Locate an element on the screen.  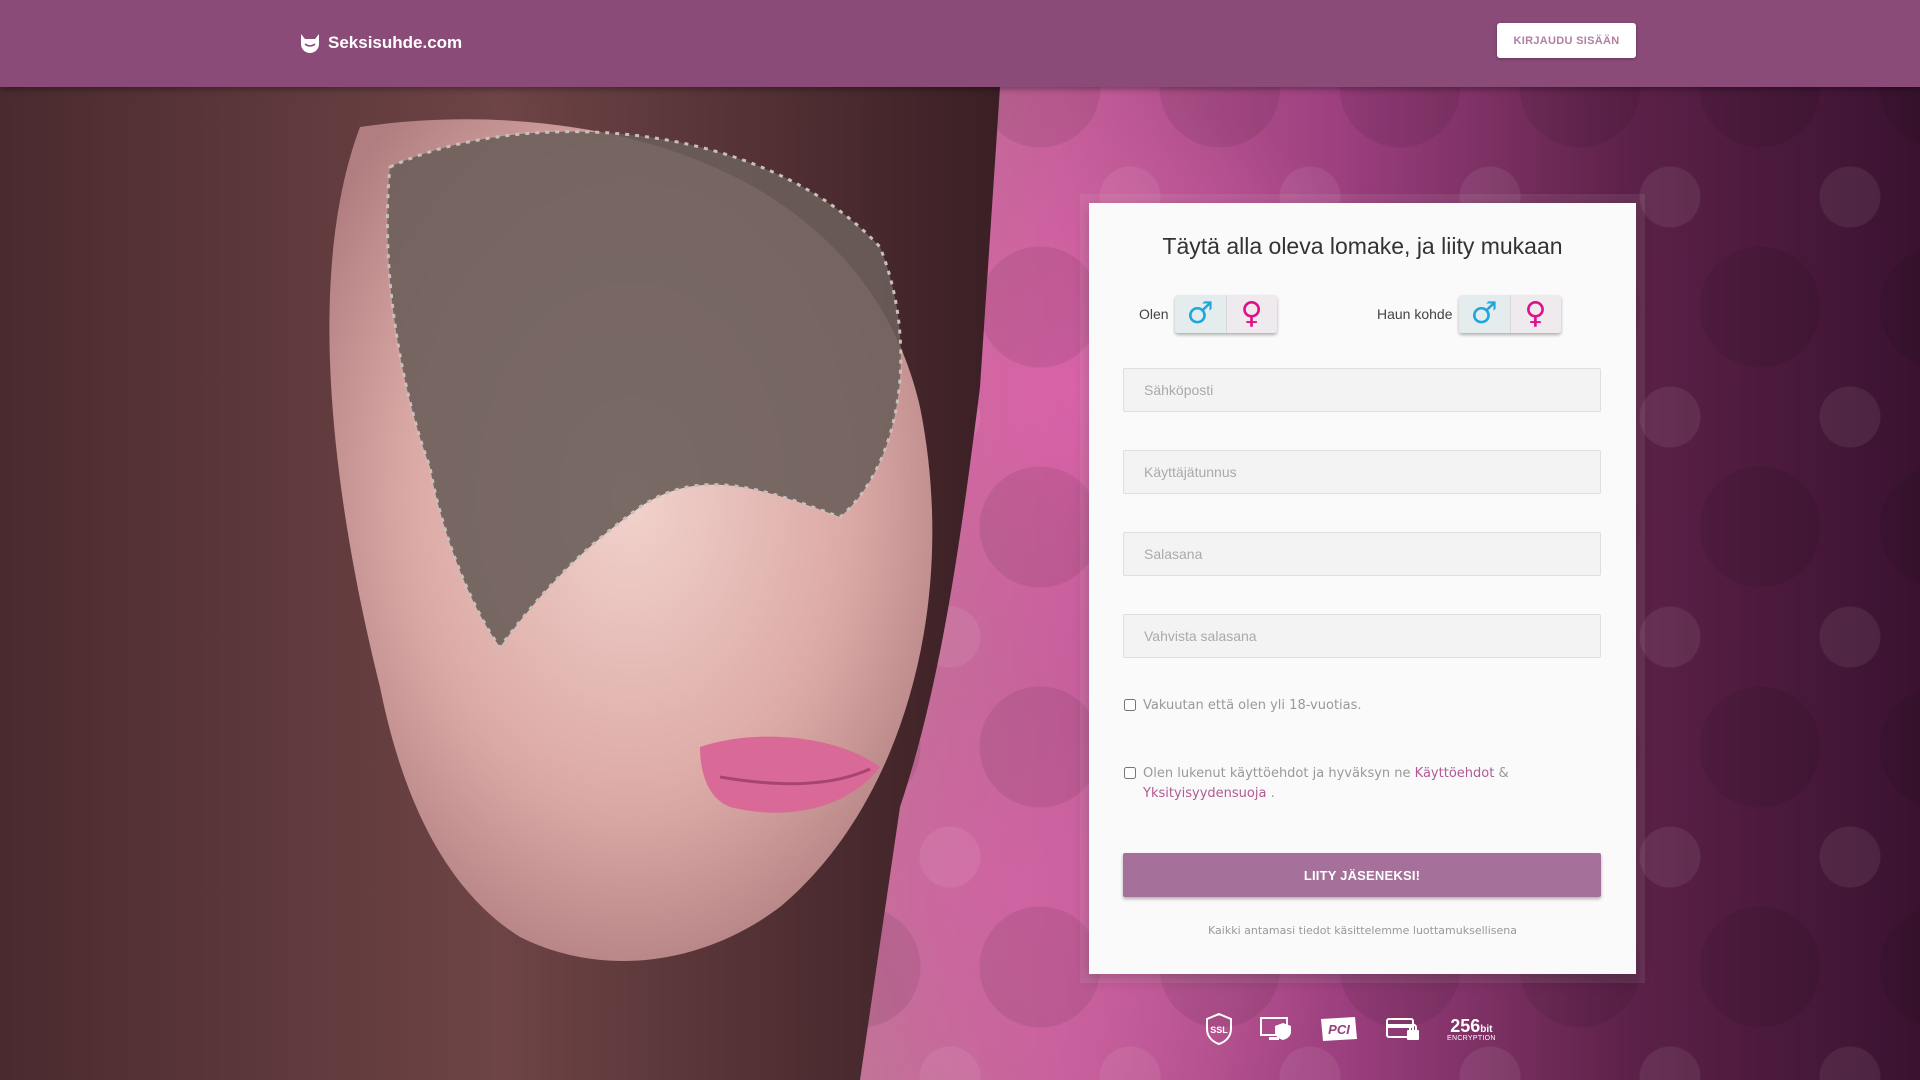
ssl-text: SSL is located at coordinates (1219, 1030).